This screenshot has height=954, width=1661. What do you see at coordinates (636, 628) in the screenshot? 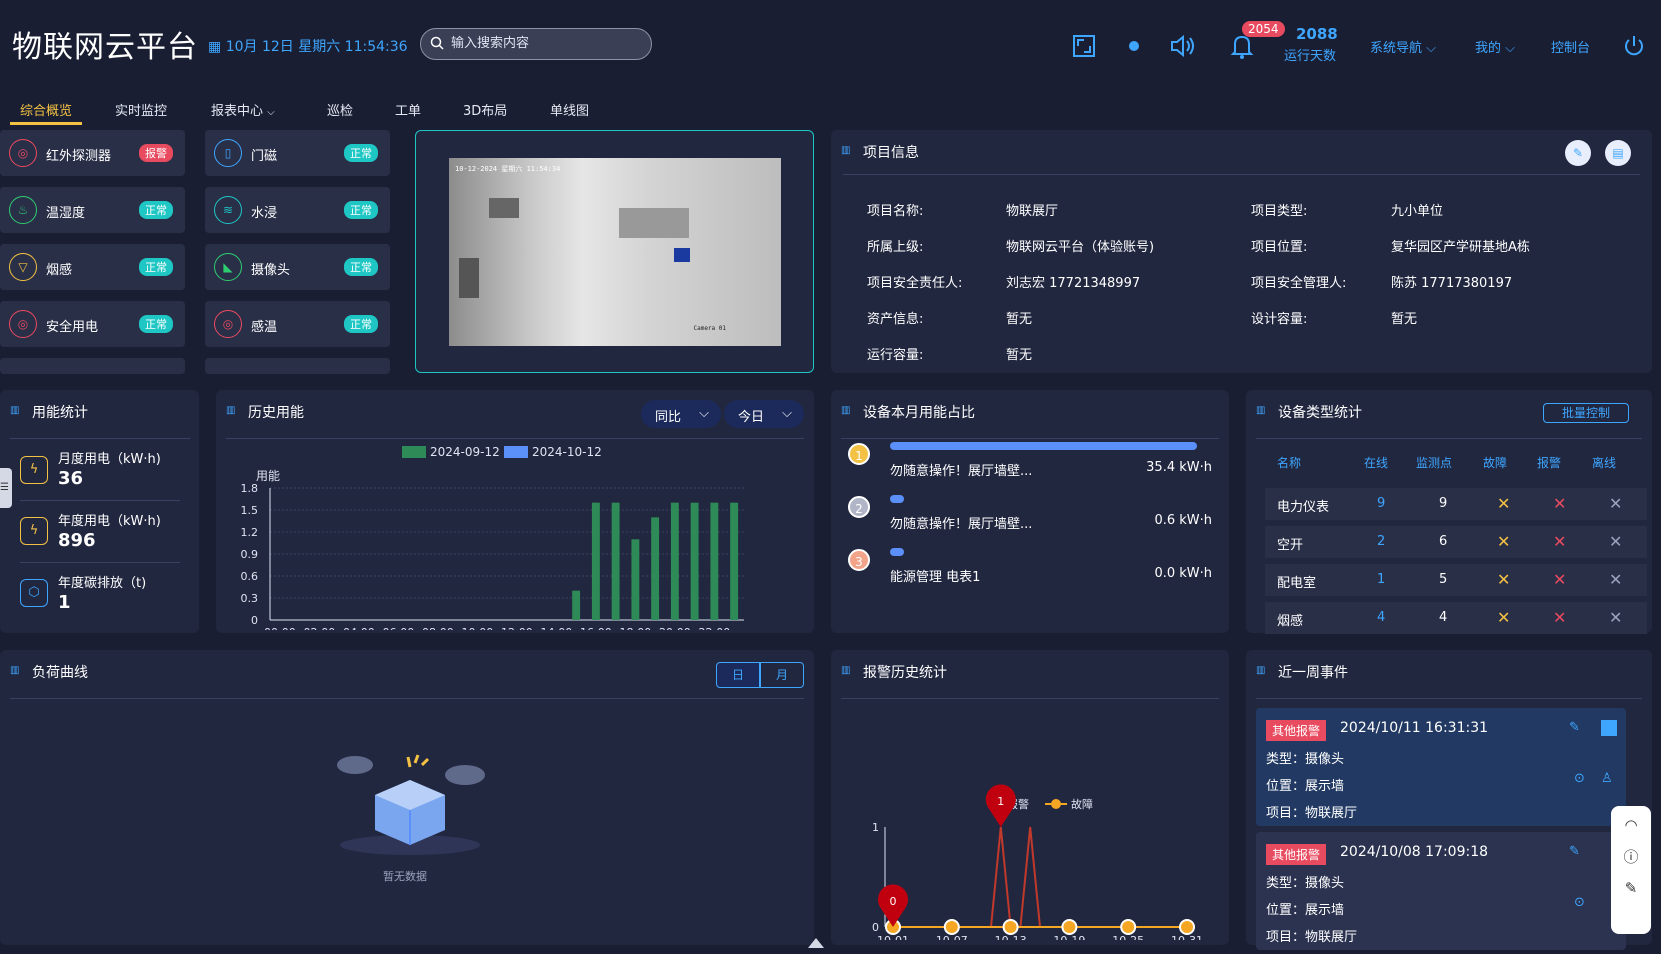
I see `x-tick-label: 18:00` at bounding box center [636, 628].